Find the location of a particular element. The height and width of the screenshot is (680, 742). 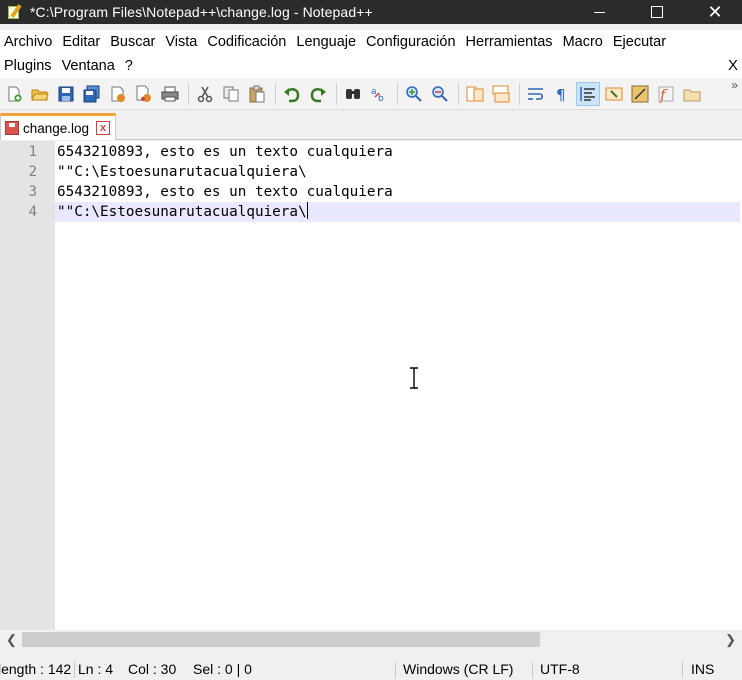

menu-plugins: Plugins is located at coordinates (28, 66).